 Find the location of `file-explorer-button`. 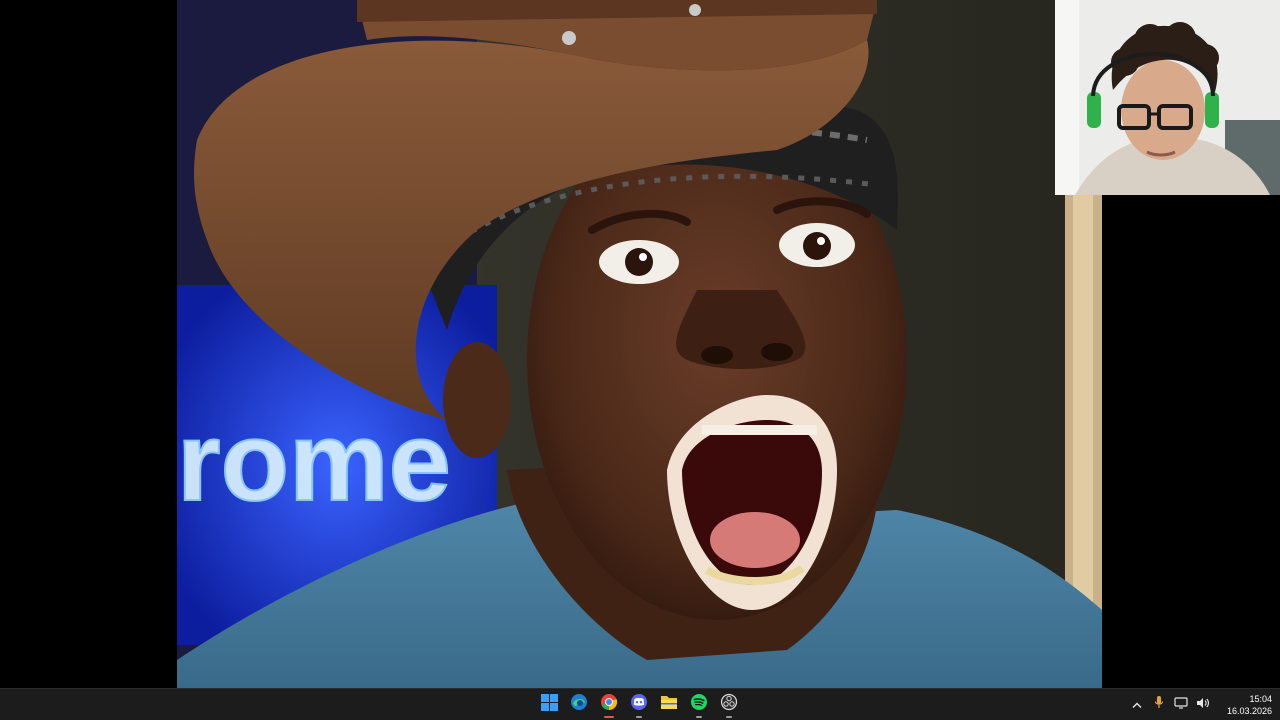

file-explorer-button is located at coordinates (669, 705).